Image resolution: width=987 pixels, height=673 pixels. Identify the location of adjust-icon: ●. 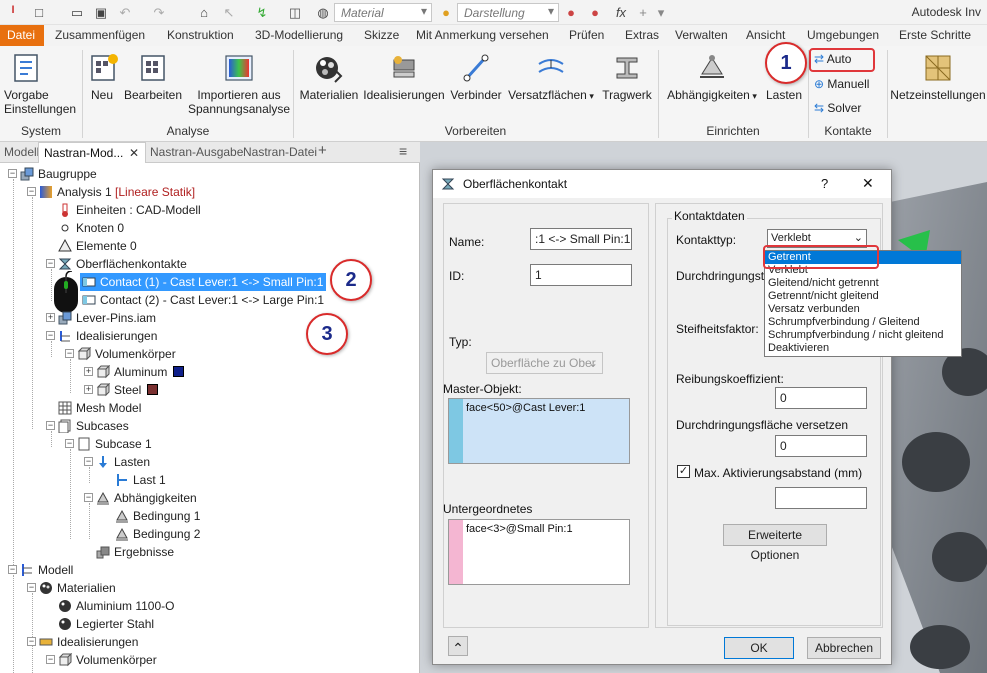
(571, 12).